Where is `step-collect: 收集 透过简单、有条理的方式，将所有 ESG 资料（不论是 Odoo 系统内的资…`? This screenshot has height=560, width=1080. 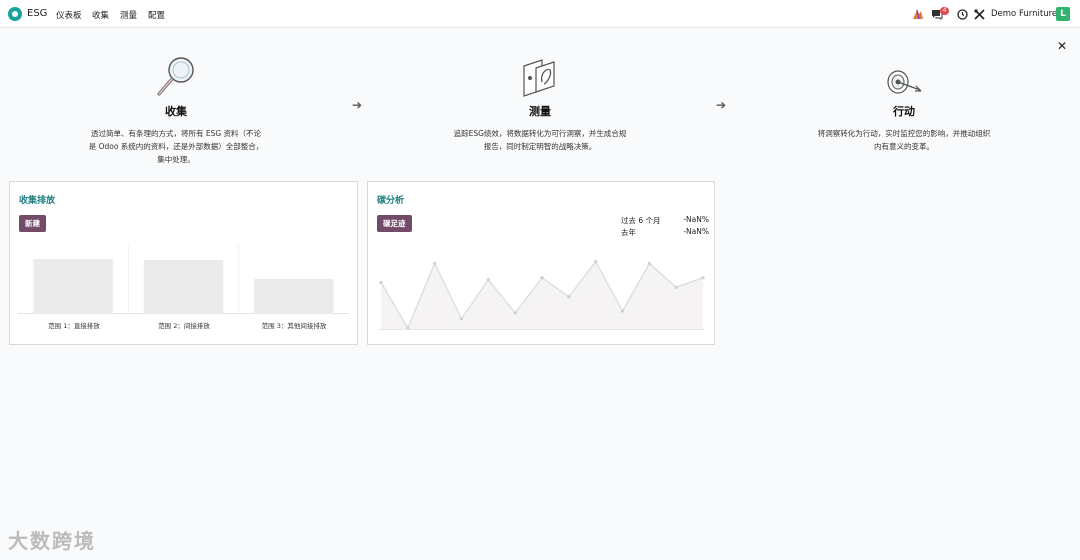
step-collect: 收集 透过简单、有条理的方式，将所有 ESG 资料（不论是 Odoo 系统内的资… is located at coordinates (176, 108).